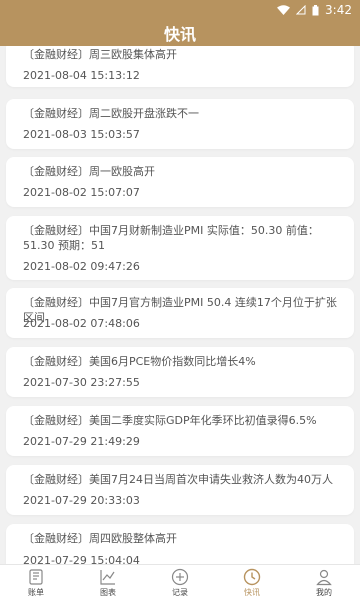 The height and width of the screenshot is (600, 360). What do you see at coordinates (180, 10) in the screenshot?
I see `status-bar: 3:42` at bounding box center [180, 10].